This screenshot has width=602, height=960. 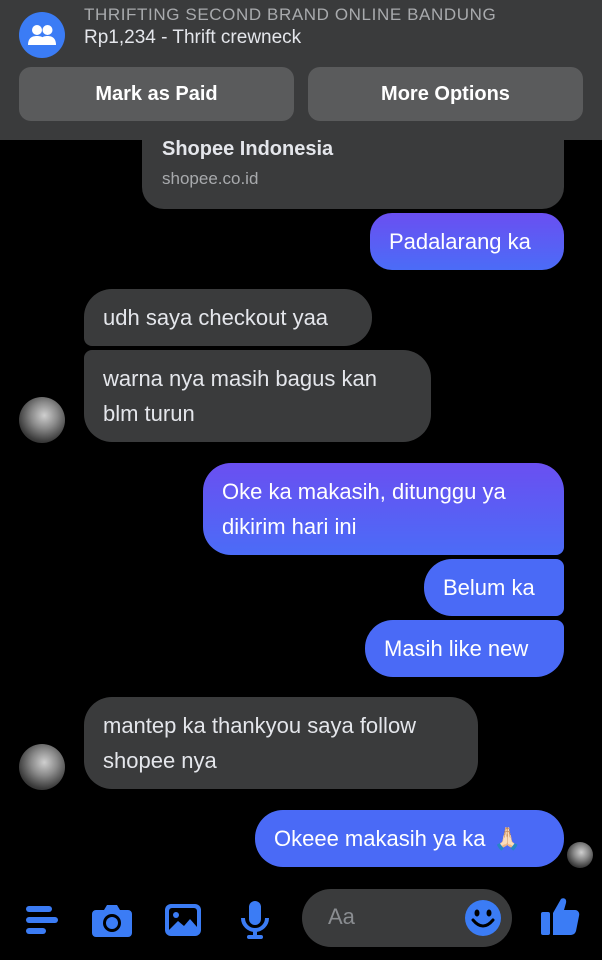 I want to click on message-text-line: blm turun, so click(x=149, y=413).